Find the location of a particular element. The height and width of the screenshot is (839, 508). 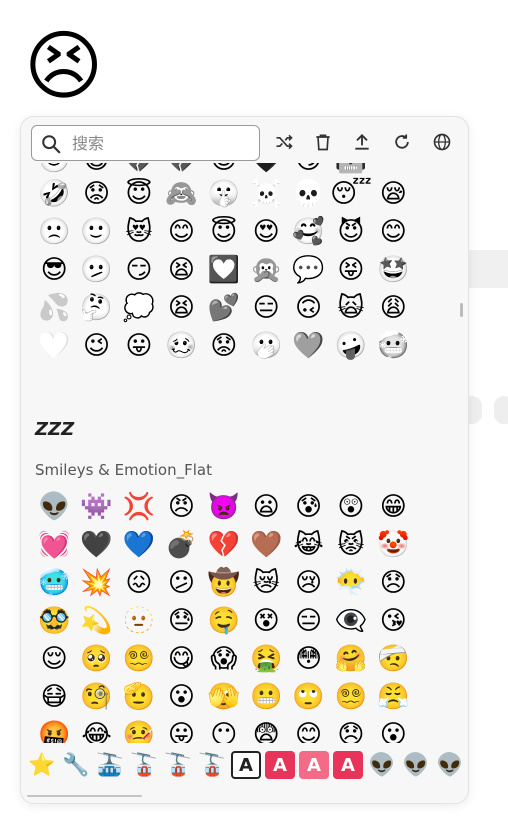

emoji-cell: 😁 is located at coordinates (393, 507).